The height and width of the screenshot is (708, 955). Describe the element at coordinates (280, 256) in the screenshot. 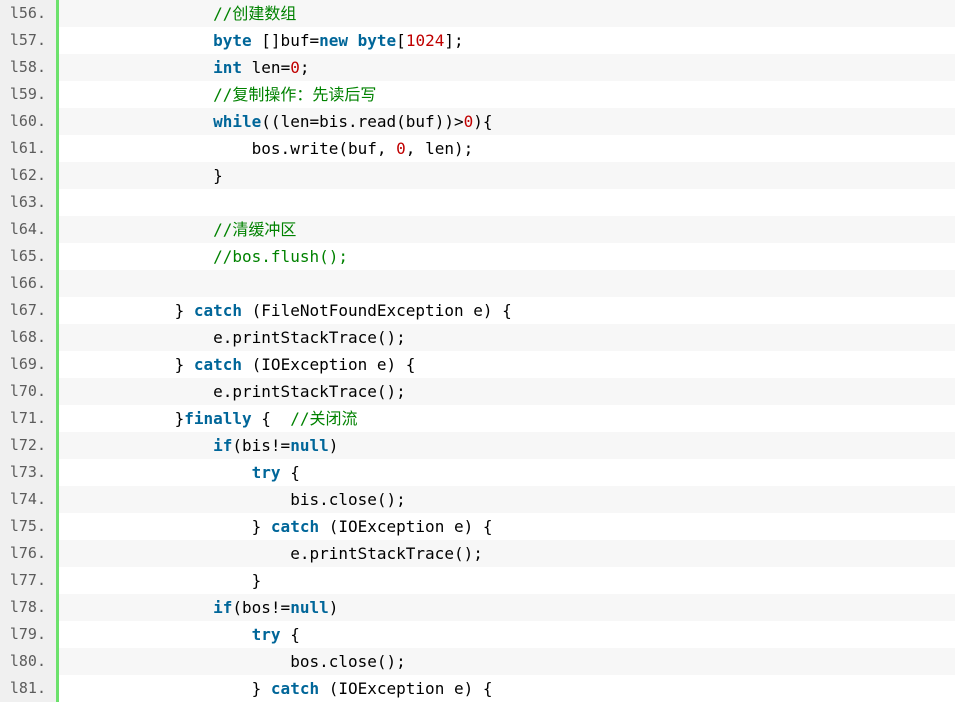

I see `code-comment: //bos.flush();` at that location.